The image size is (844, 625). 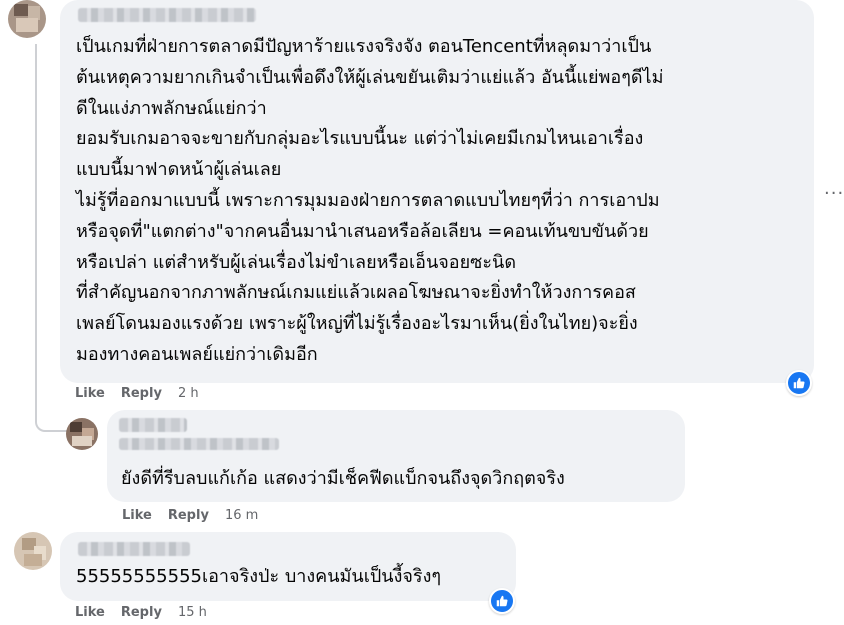 I want to click on comment-actions: Like Reply 2 h, so click(x=137, y=393).